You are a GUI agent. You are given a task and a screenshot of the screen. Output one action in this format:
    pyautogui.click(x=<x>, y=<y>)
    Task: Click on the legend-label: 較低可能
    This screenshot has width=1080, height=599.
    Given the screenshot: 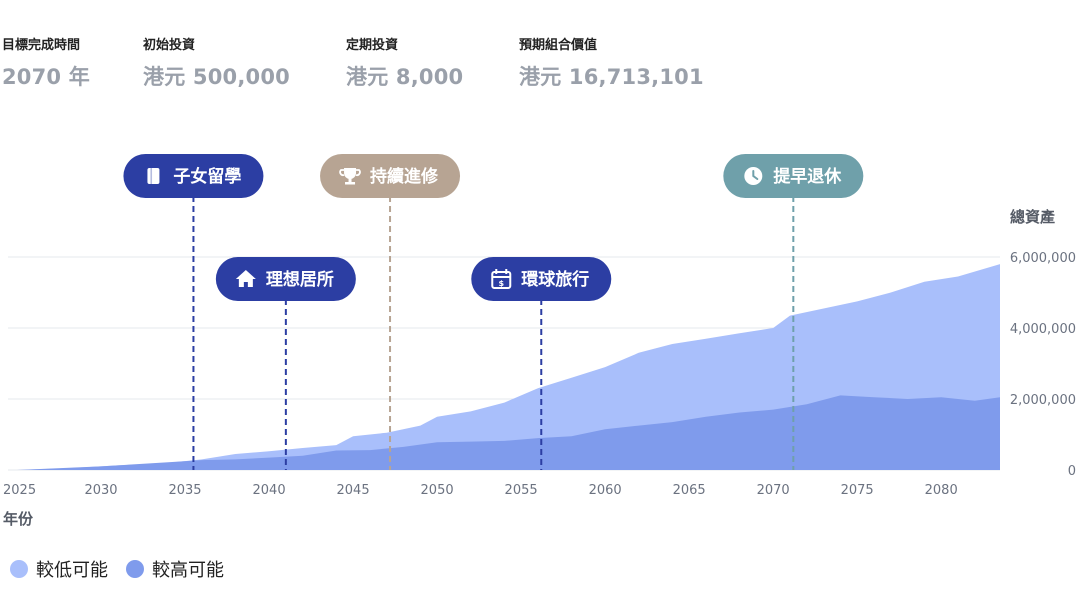 What is the action you would take?
    pyautogui.click(x=72, y=570)
    